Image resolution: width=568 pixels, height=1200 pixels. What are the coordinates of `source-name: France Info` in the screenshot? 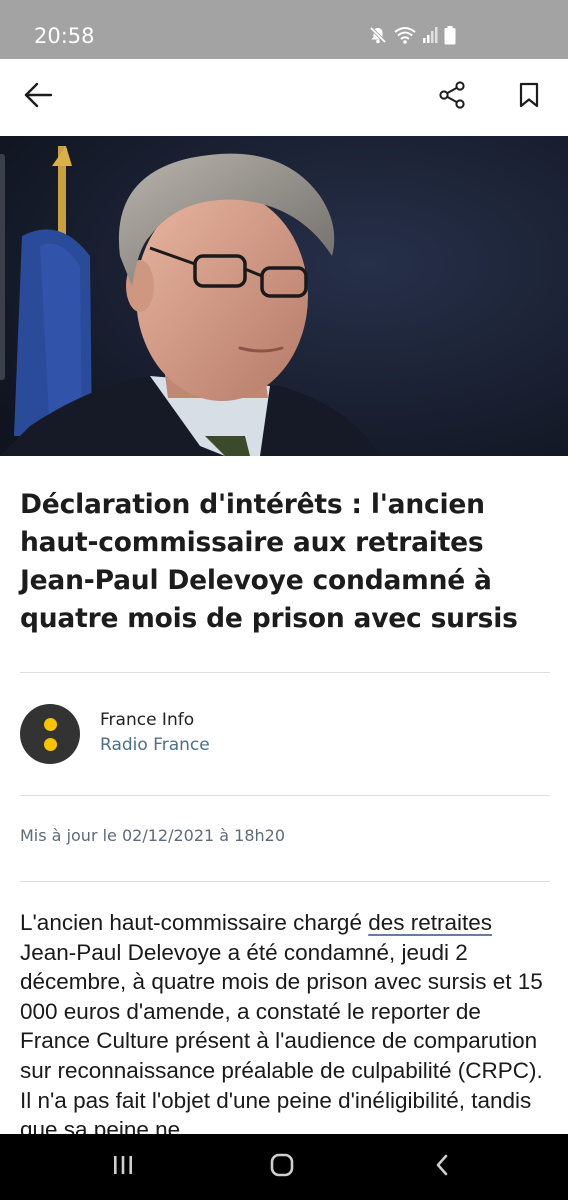 It's located at (147, 720).